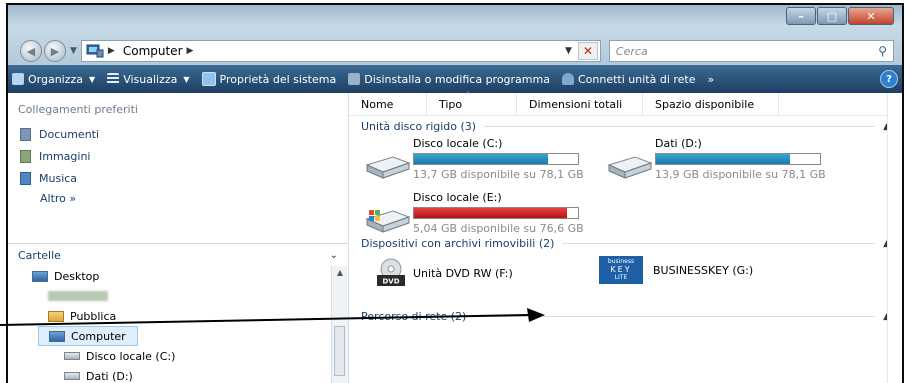 This screenshot has height=383, width=910. What do you see at coordinates (169, 316) in the screenshot?
I see `tree-item-public: Pubblica` at bounding box center [169, 316].